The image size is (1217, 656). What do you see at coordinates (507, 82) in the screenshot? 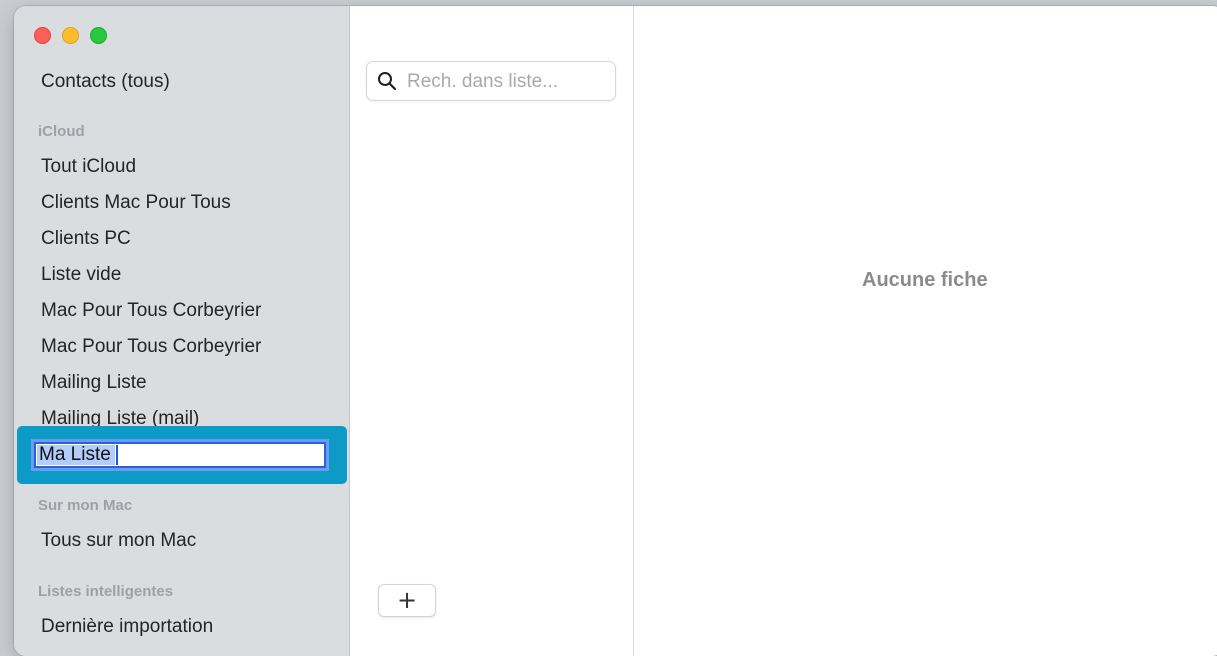
I see `search-input` at bounding box center [507, 82].